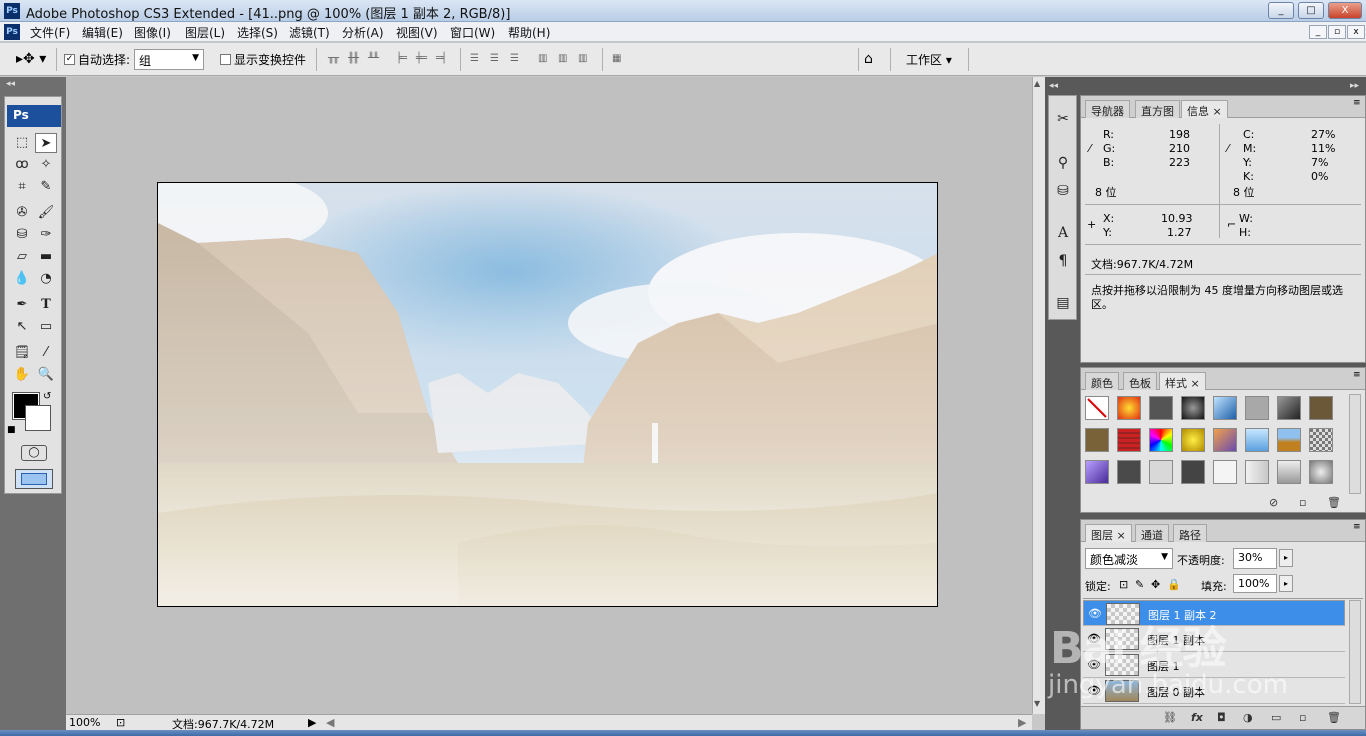 The width and height of the screenshot is (1366, 736). I want to click on menu-select: 选择(S), so click(257, 32).